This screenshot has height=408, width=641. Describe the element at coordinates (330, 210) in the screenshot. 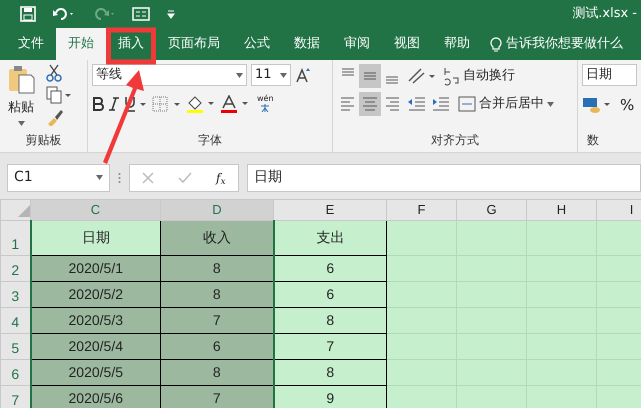

I see `column-header: E` at that location.